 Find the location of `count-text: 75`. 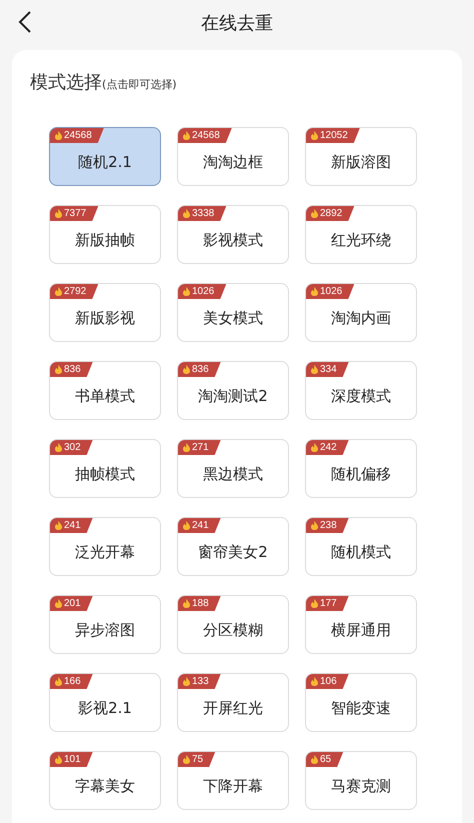

count-text: 75 is located at coordinates (198, 759).